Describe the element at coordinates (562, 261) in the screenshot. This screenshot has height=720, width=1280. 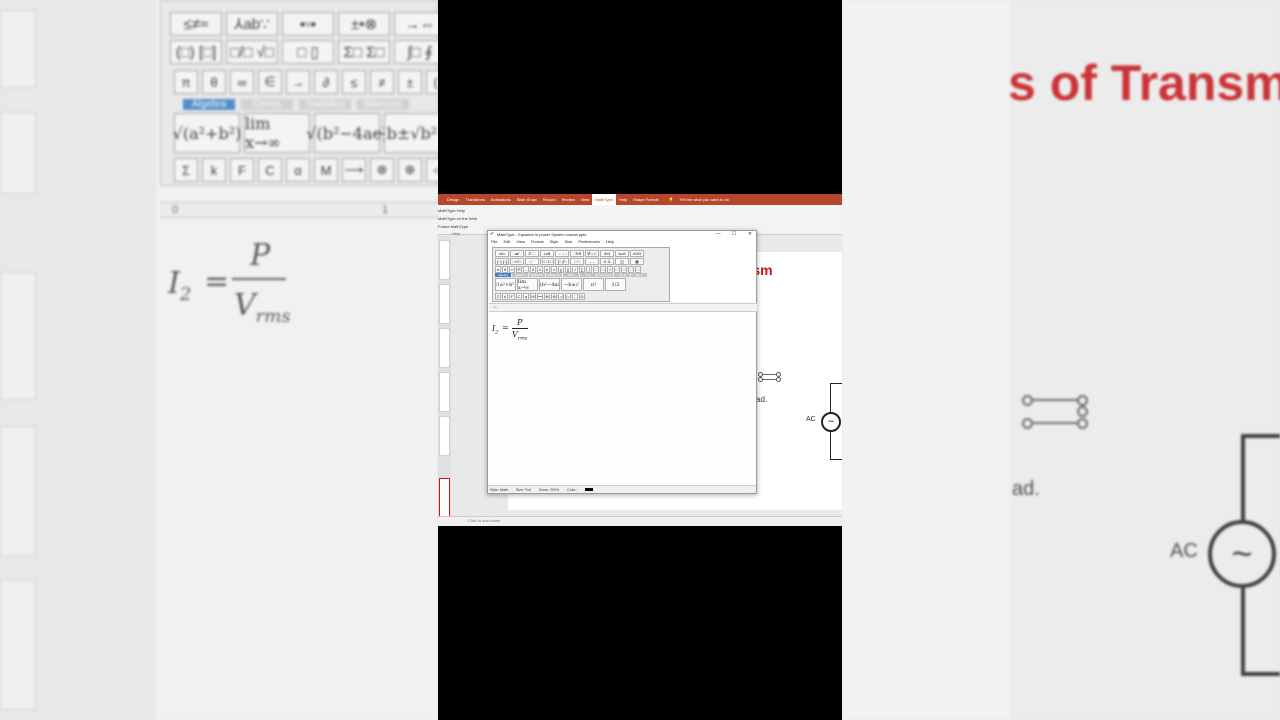
I see `palette-button: ∫□ ∮□` at that location.